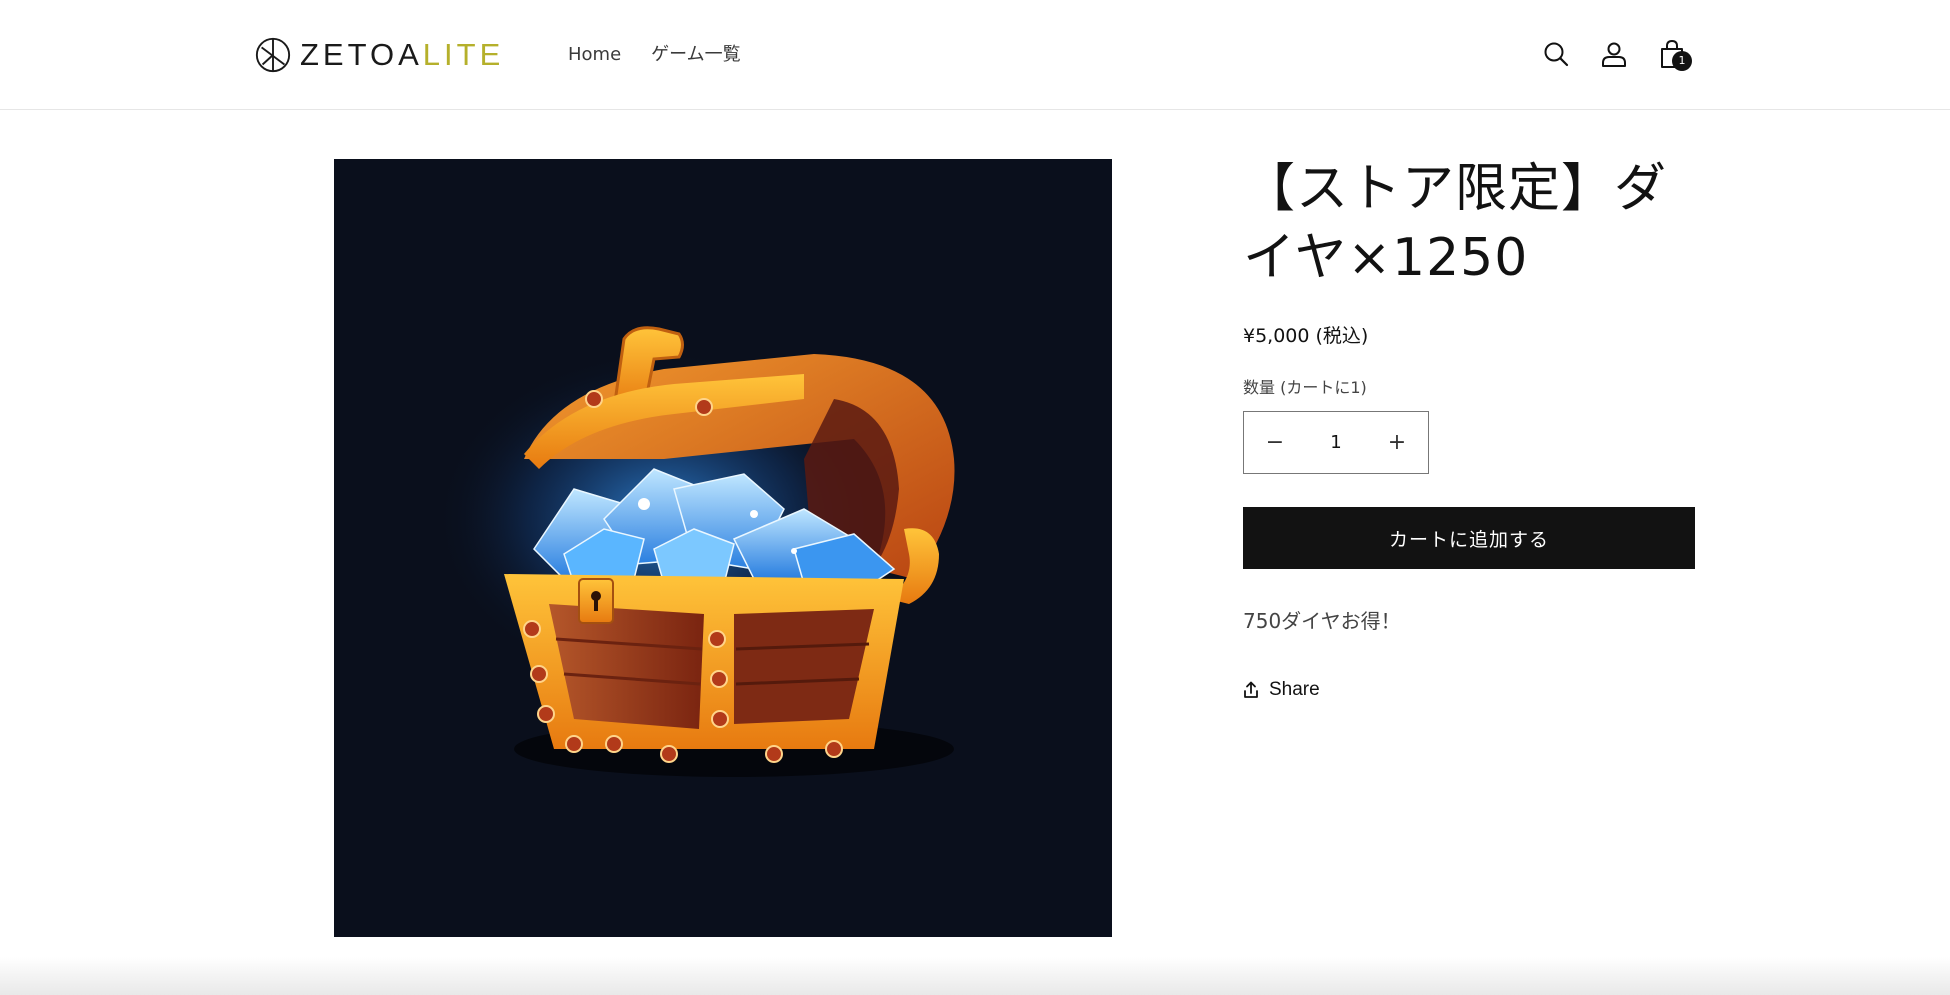  I want to click on quantity-input, so click(1336, 442).